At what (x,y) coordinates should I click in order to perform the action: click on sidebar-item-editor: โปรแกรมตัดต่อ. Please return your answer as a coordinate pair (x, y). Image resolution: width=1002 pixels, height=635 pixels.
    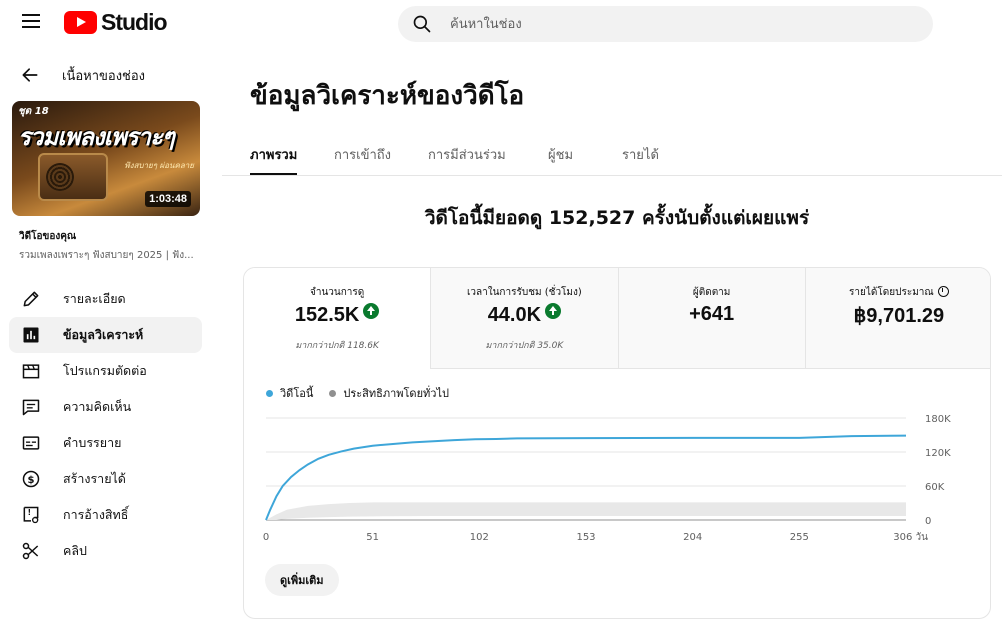
    Looking at the image, I should click on (105, 371).